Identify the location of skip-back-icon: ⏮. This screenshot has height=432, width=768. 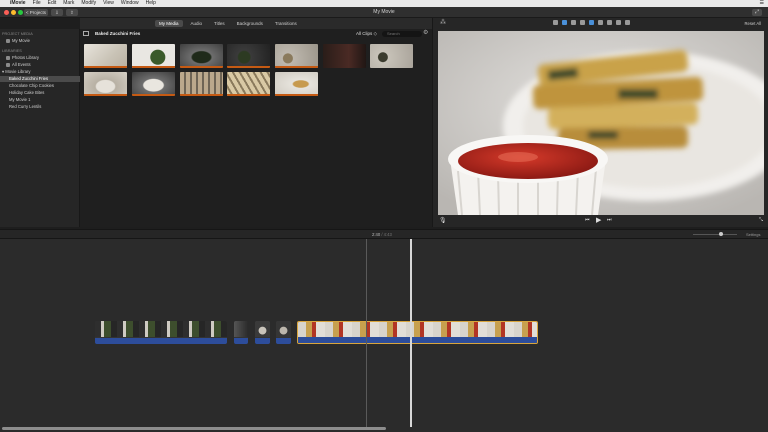
(587, 220).